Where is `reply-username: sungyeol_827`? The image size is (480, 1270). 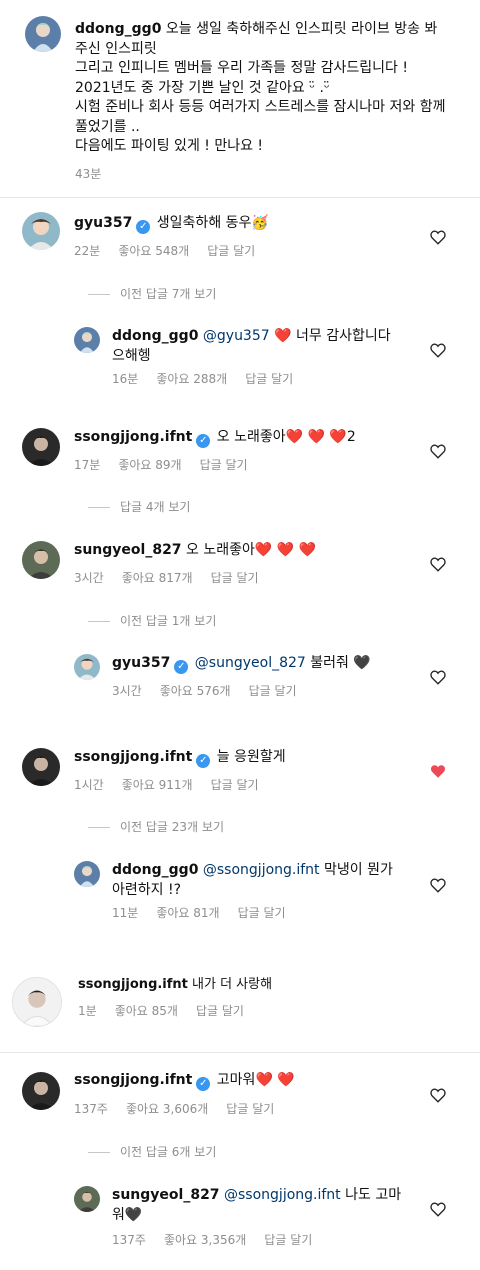 reply-username: sungyeol_827 is located at coordinates (166, 1195).